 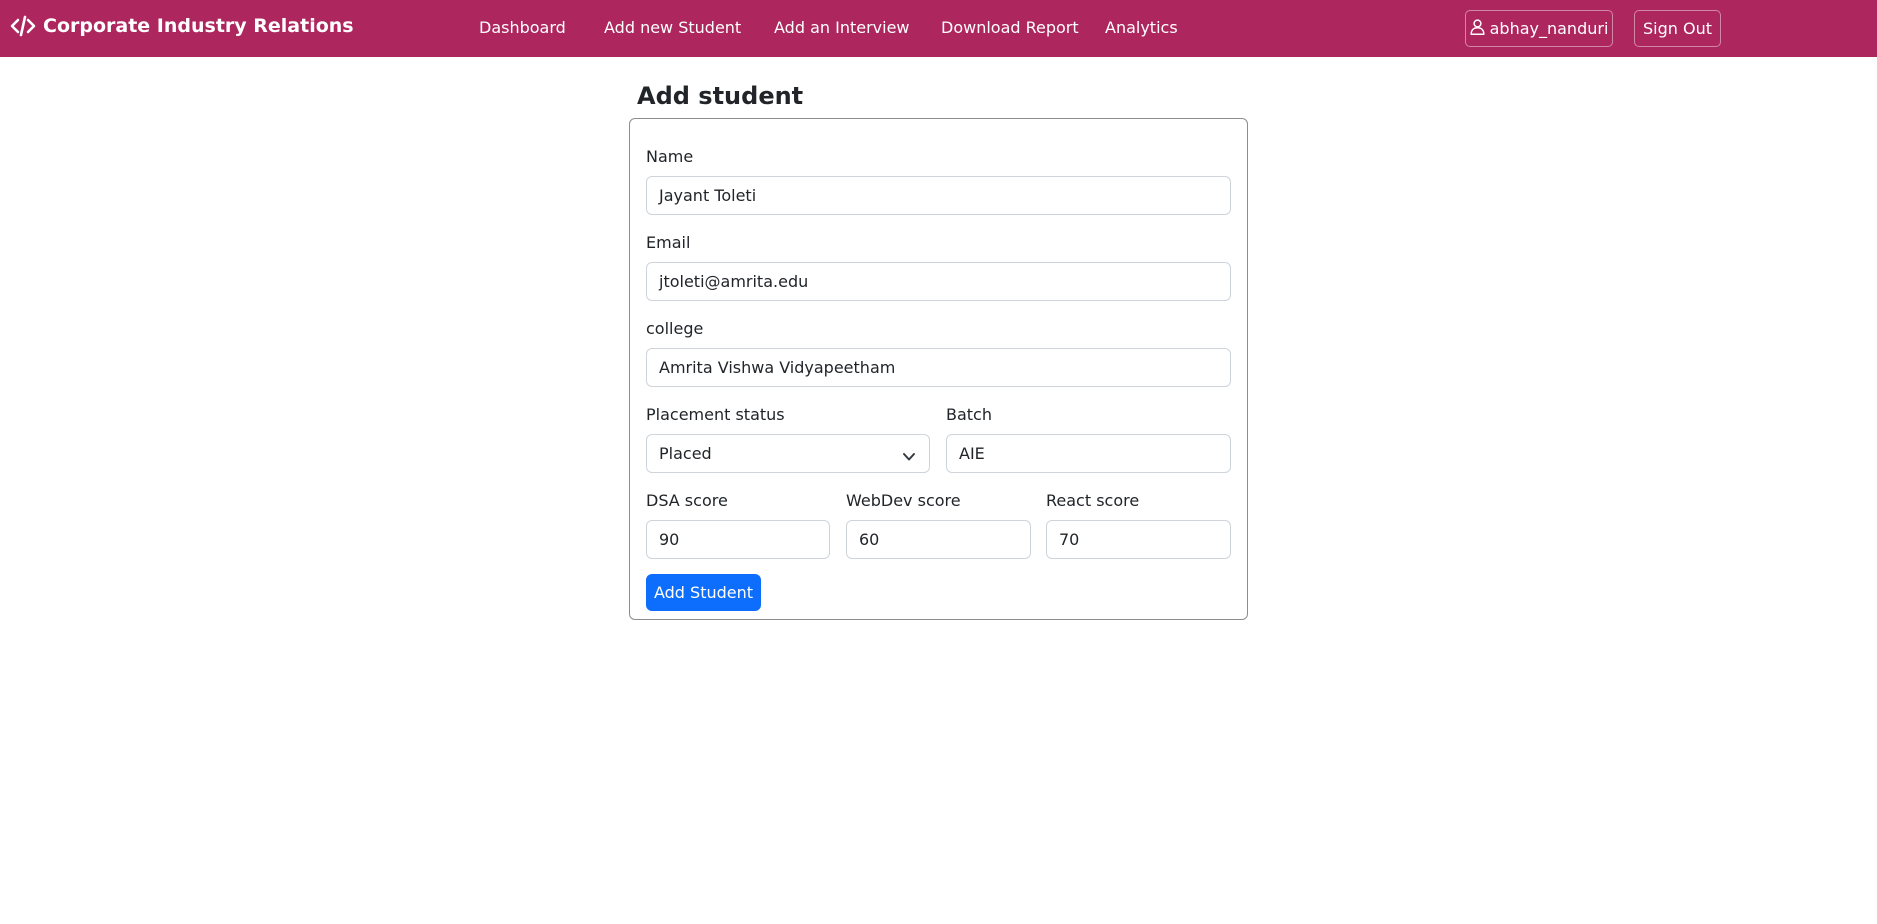 I want to click on react-score-value: 70, so click(x=1069, y=539).